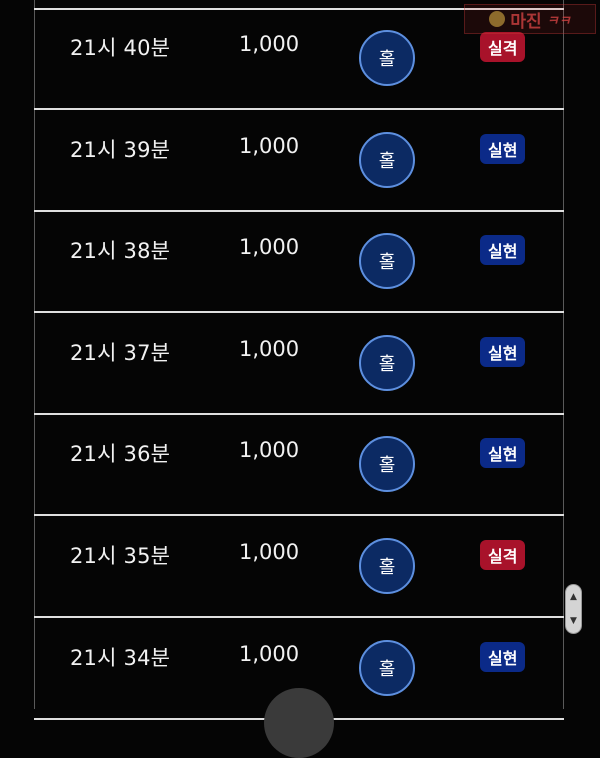 Image resolution: width=600 pixels, height=758 pixels. I want to click on round-time: 21시 34분, so click(120, 657).